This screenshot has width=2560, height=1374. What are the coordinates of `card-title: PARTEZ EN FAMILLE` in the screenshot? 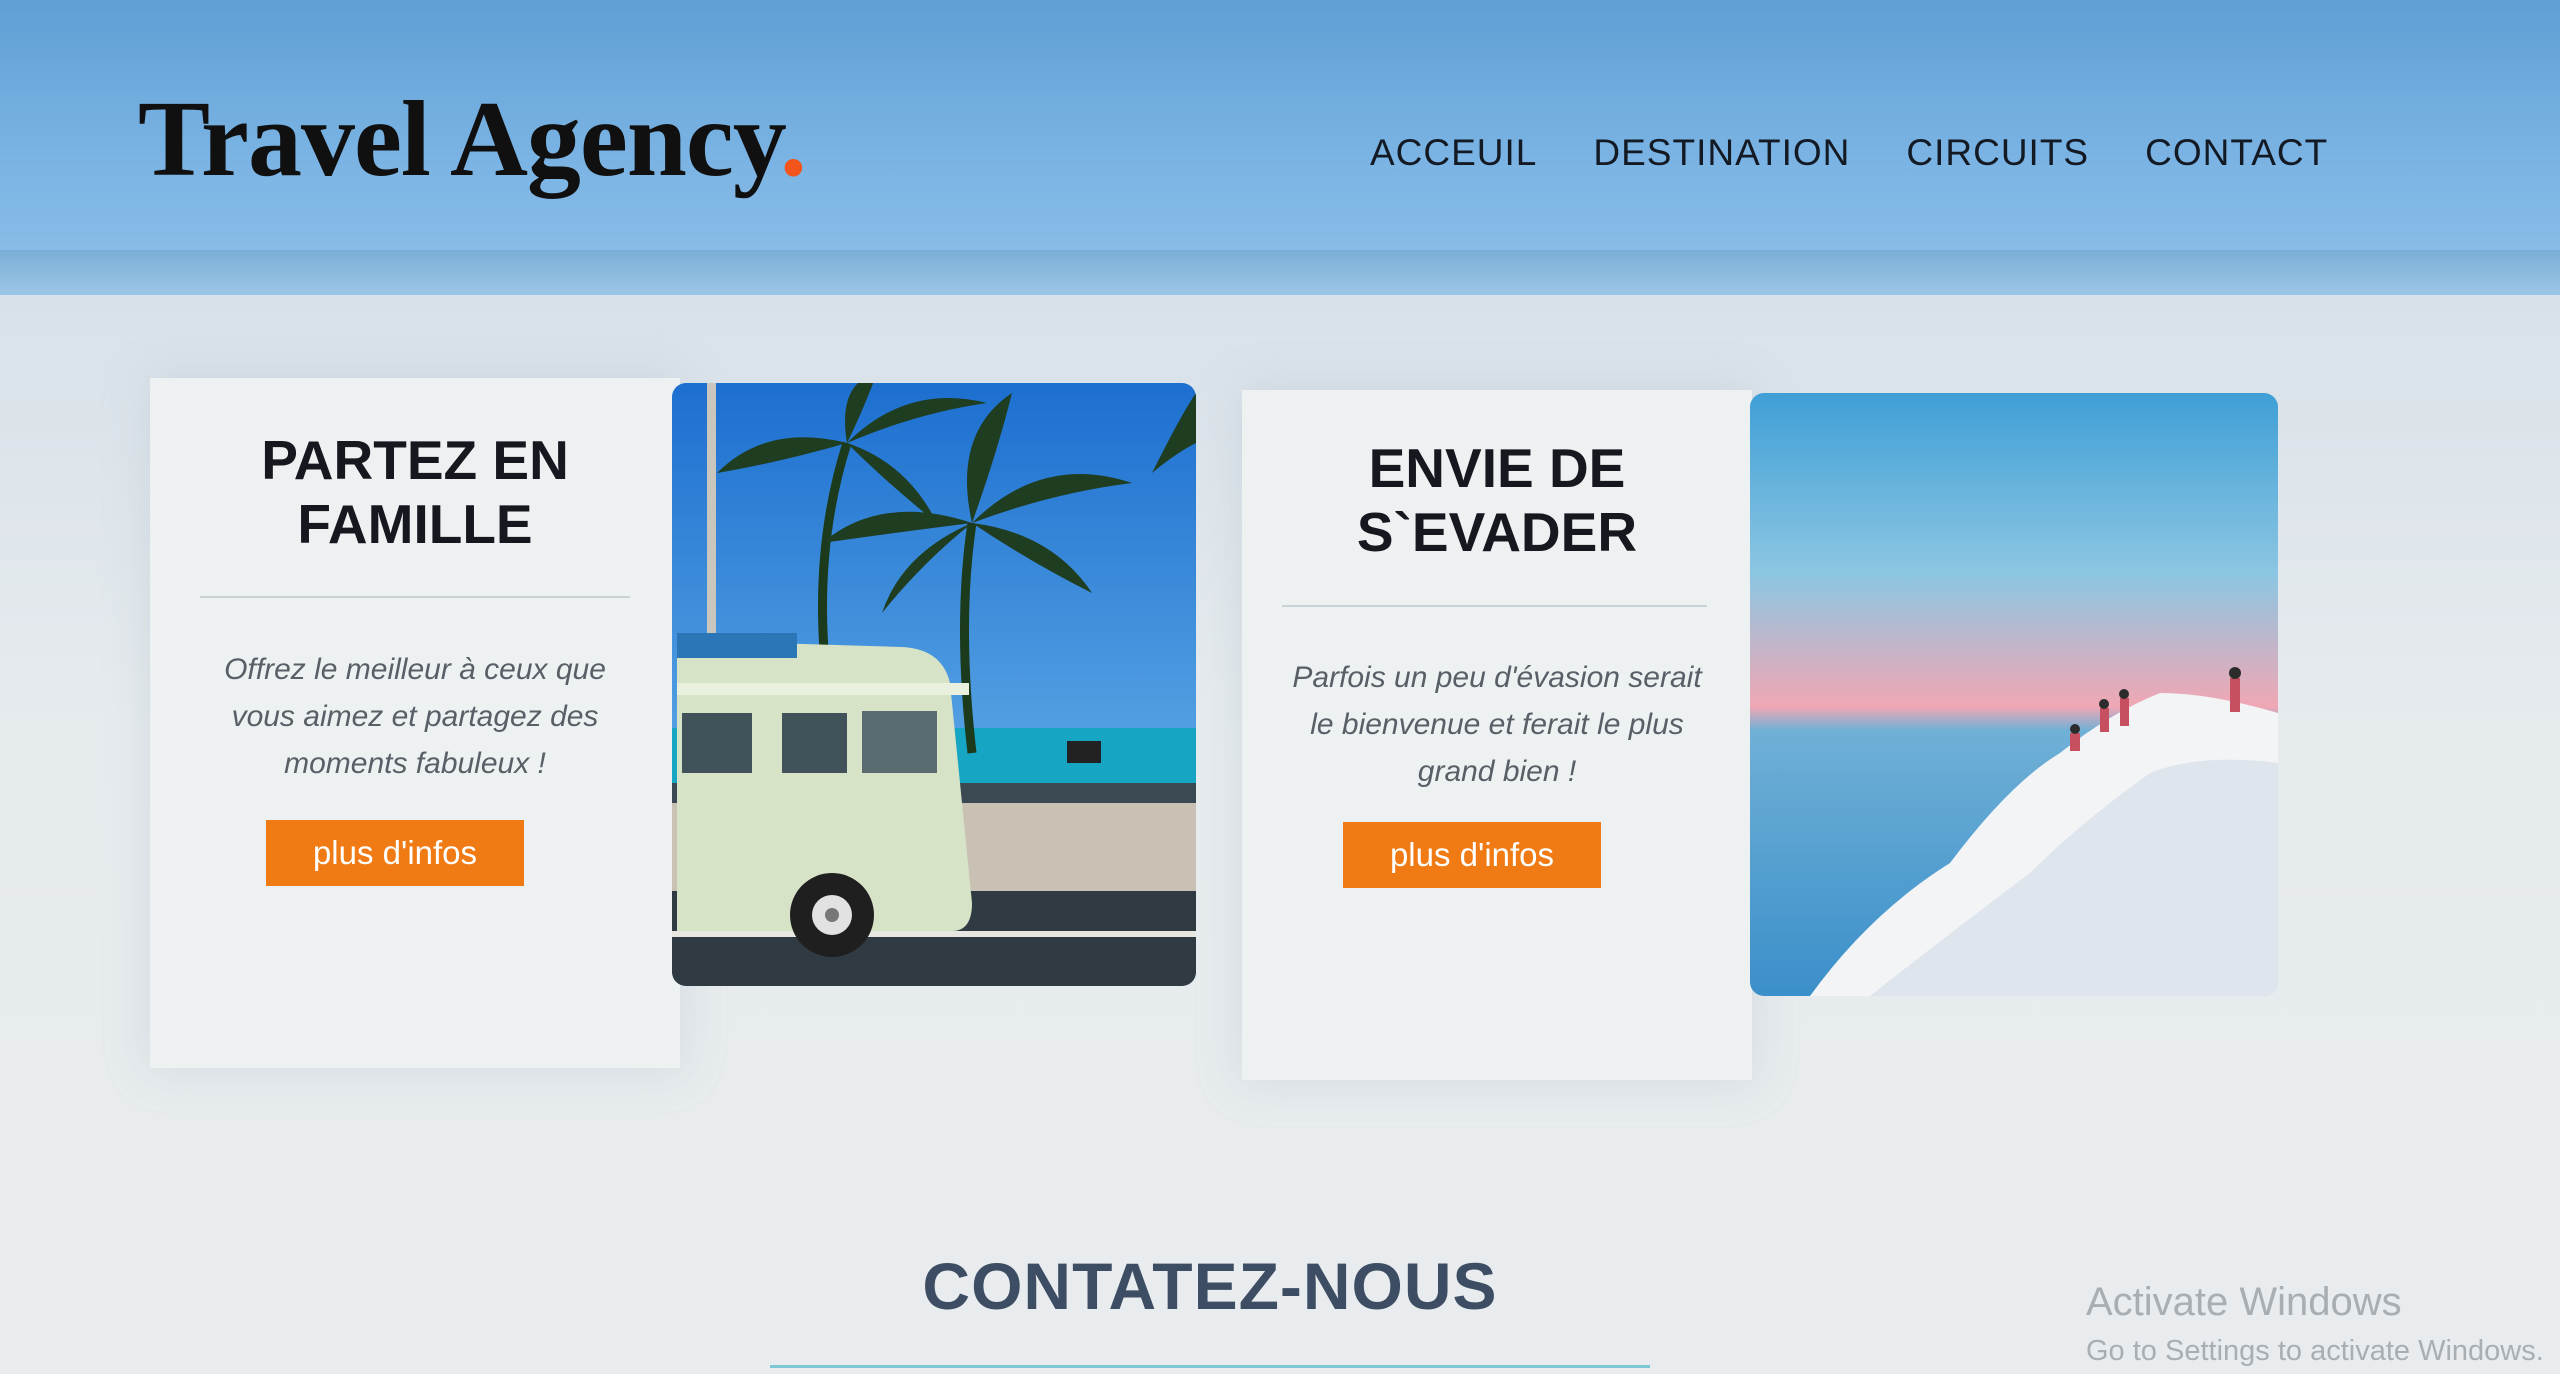 It's located at (415, 492).